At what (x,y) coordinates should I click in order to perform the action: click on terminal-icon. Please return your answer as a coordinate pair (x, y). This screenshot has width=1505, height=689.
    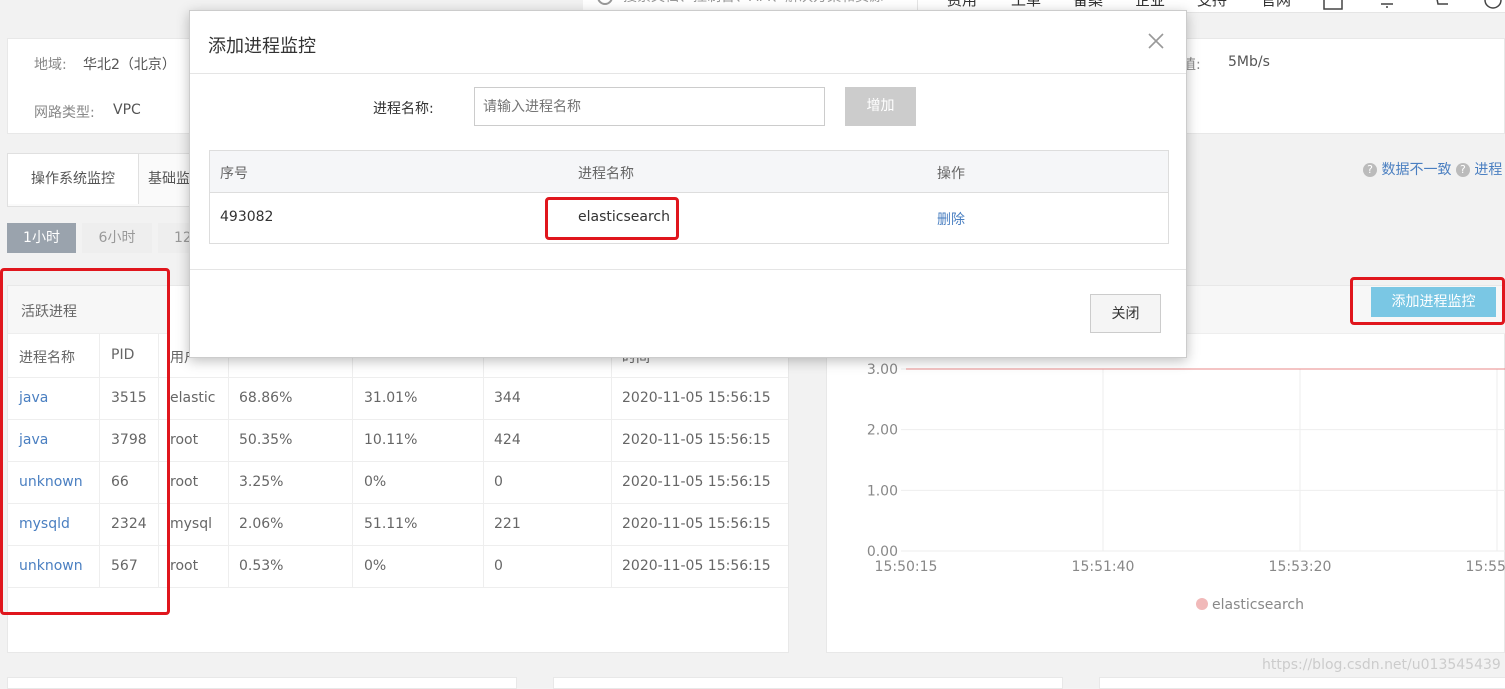
    Looking at the image, I should click on (1333, 5).